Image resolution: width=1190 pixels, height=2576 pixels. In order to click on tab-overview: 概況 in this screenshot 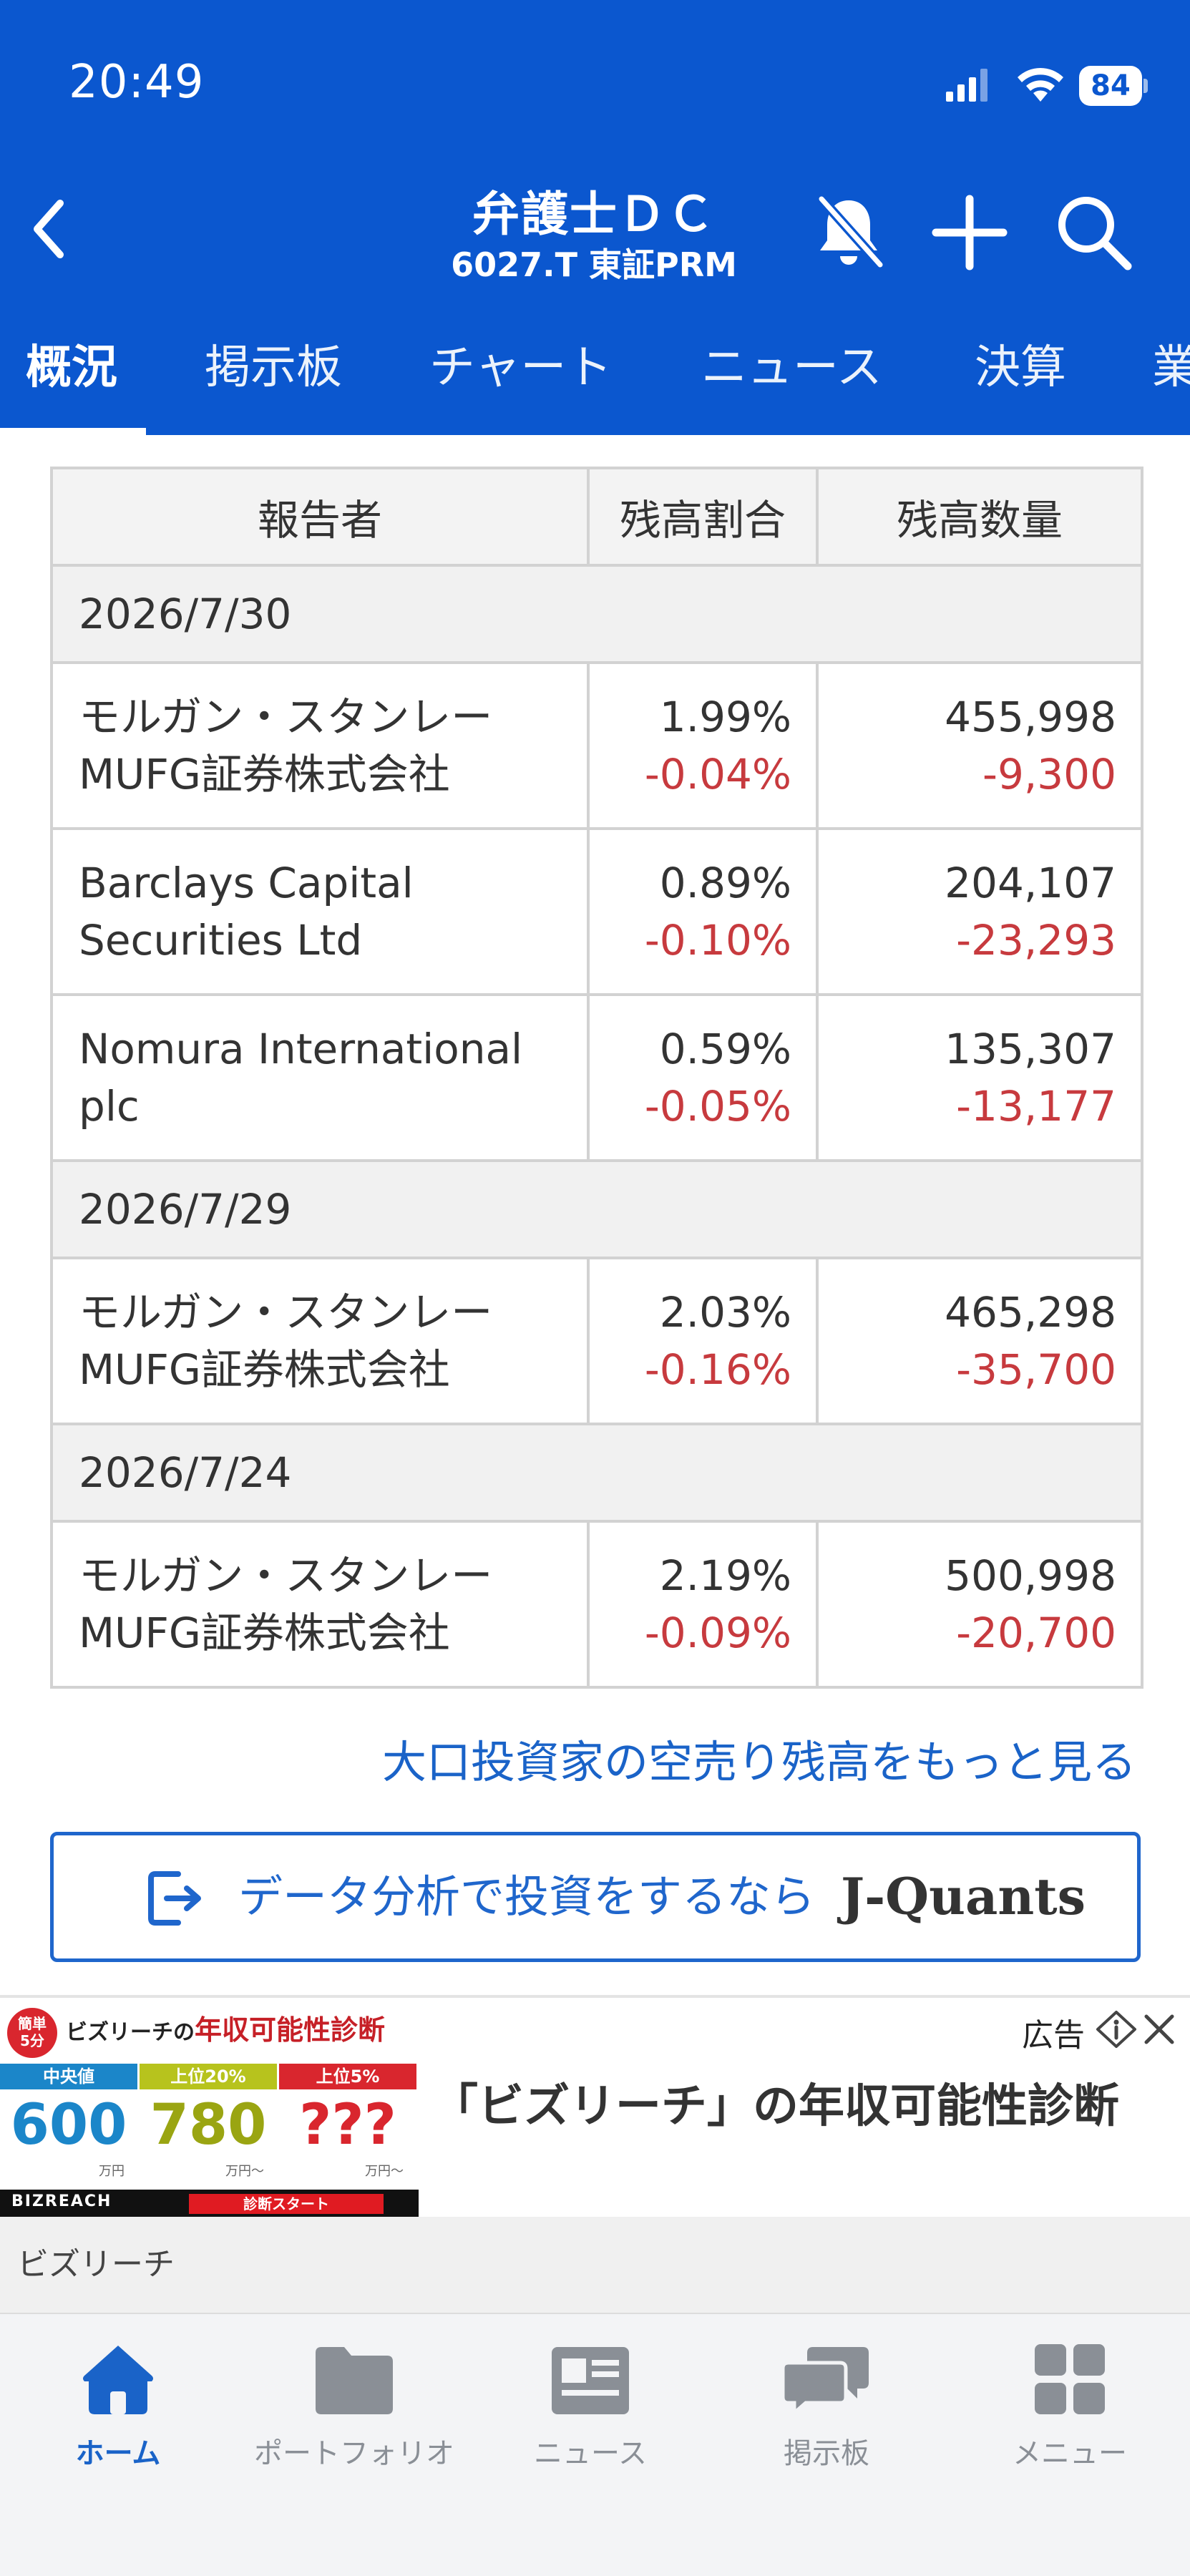, I will do `click(71, 379)`.